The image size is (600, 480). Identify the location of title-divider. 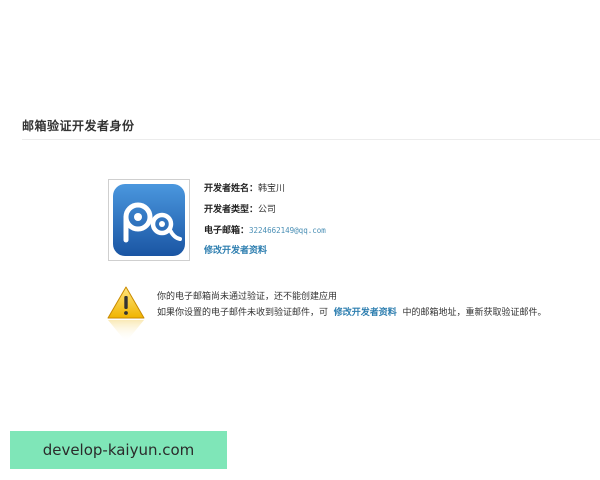
(311, 139).